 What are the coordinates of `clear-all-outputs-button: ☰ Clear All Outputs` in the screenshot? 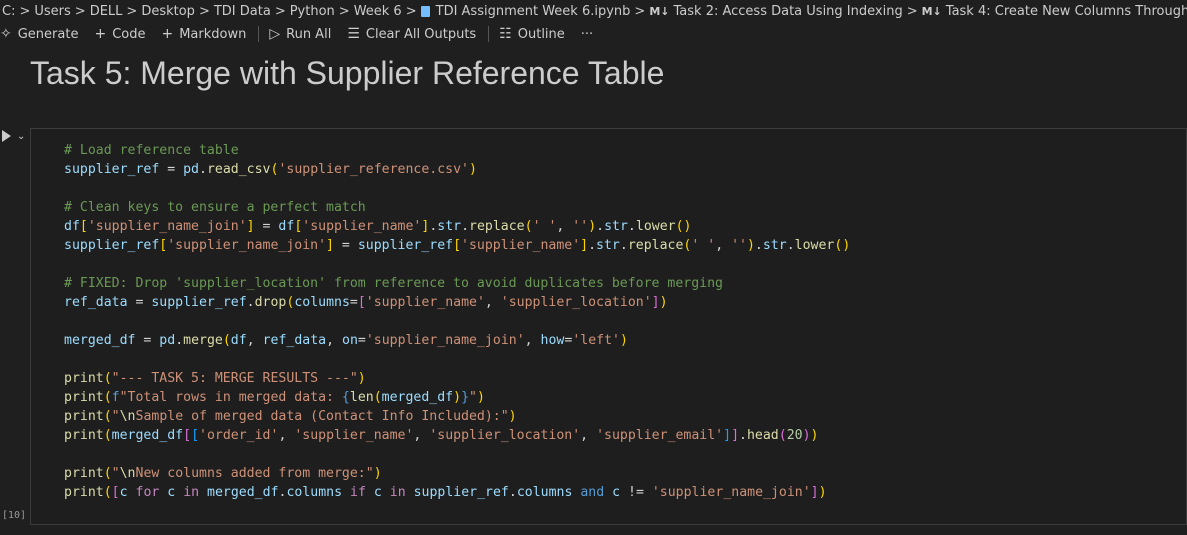 It's located at (411, 34).